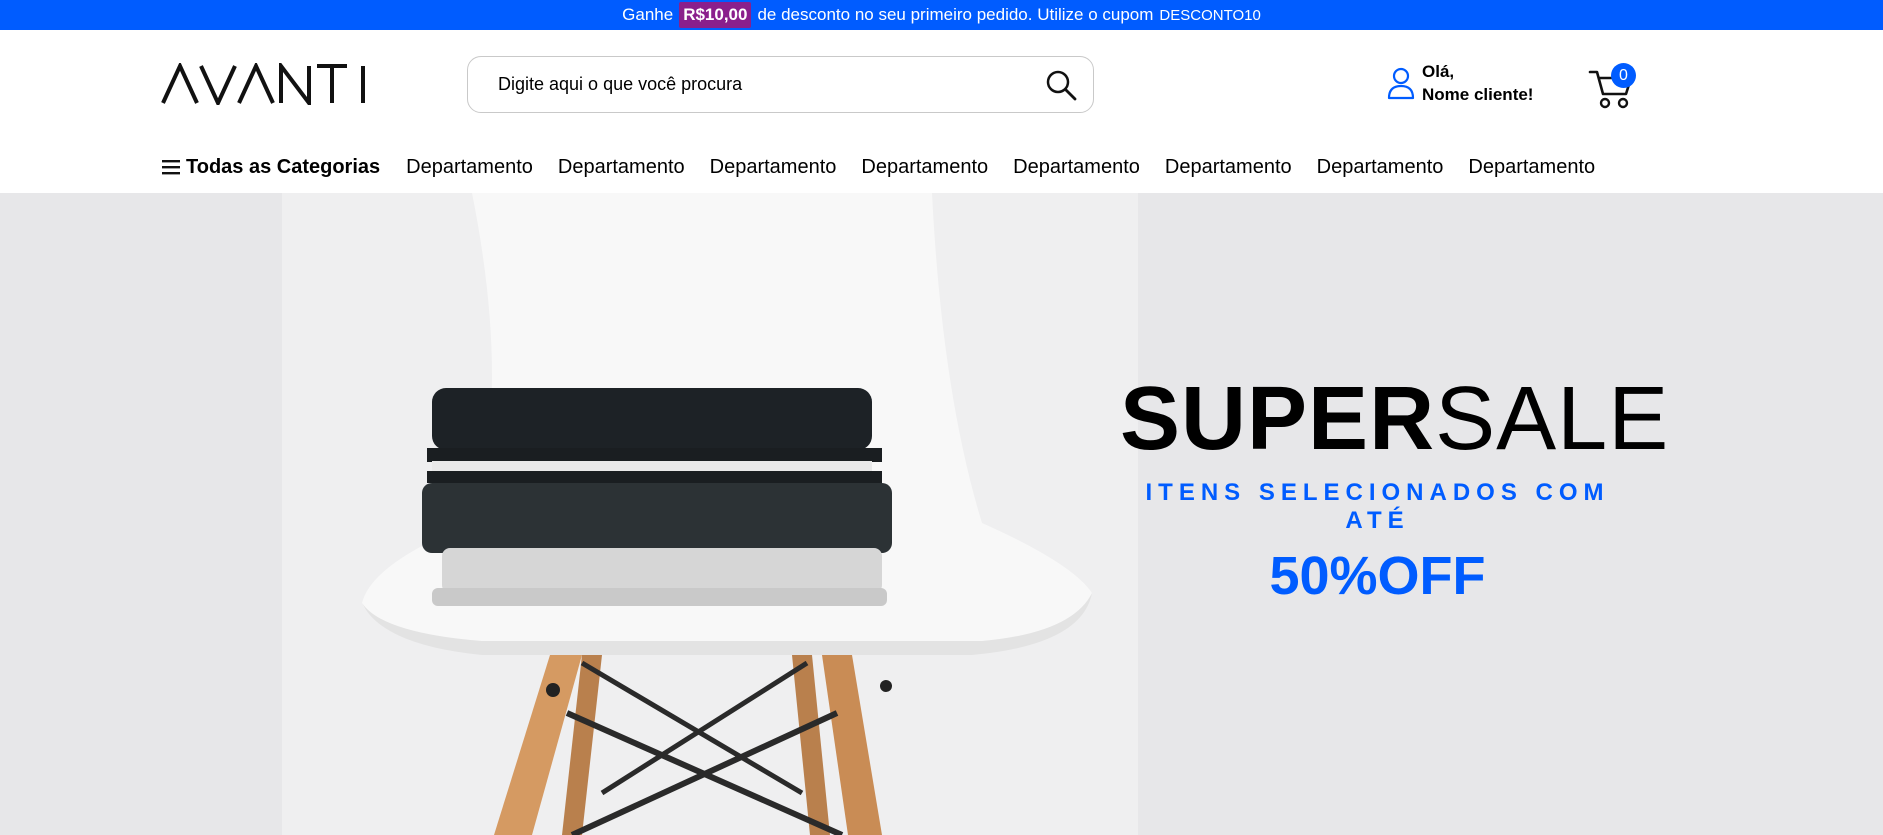 This screenshot has height=835, width=1883. What do you see at coordinates (1477, 83) in the screenshot?
I see `account-greeting-block: Olá, Nome cliente!` at bounding box center [1477, 83].